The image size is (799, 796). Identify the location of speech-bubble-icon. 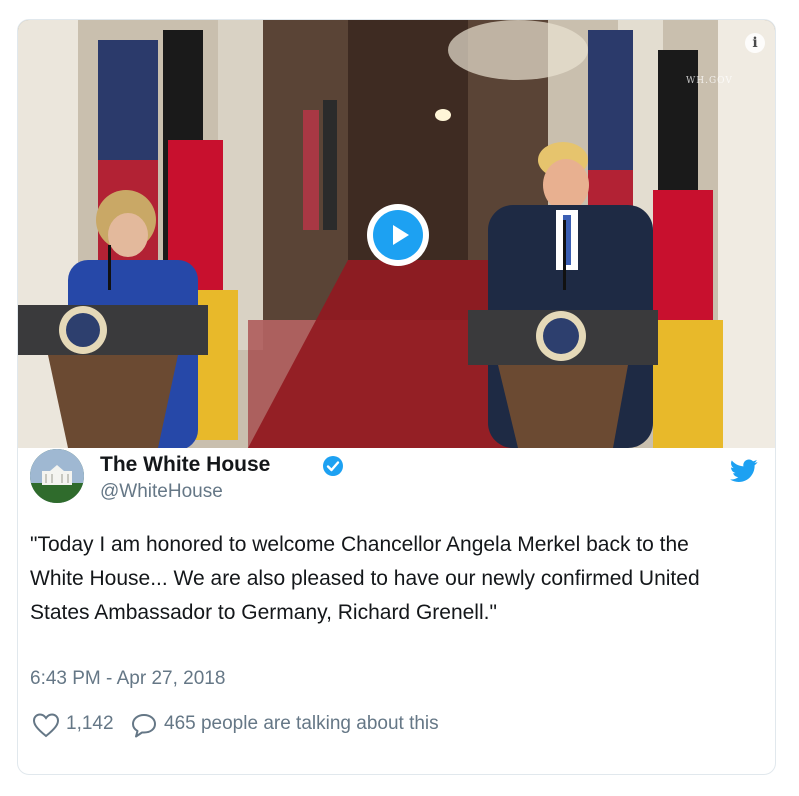
(144, 725).